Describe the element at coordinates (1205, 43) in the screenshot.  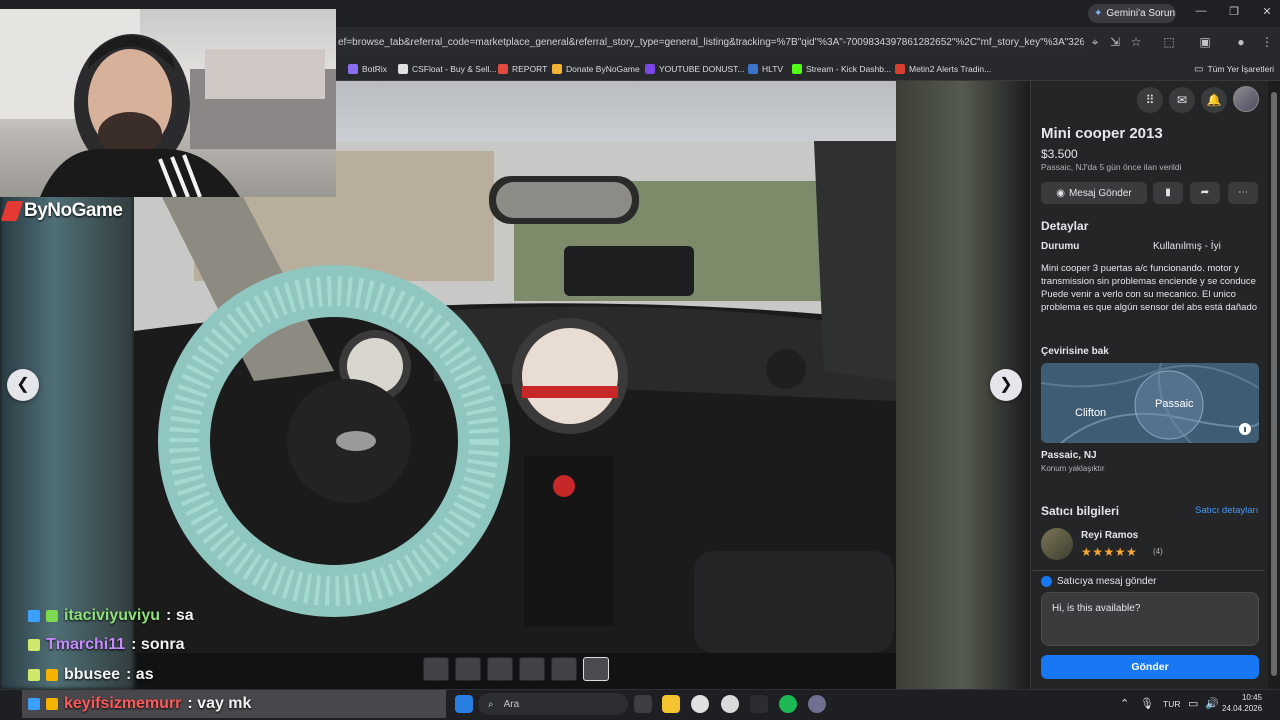
I see `tab-search-icon: ▣` at that location.